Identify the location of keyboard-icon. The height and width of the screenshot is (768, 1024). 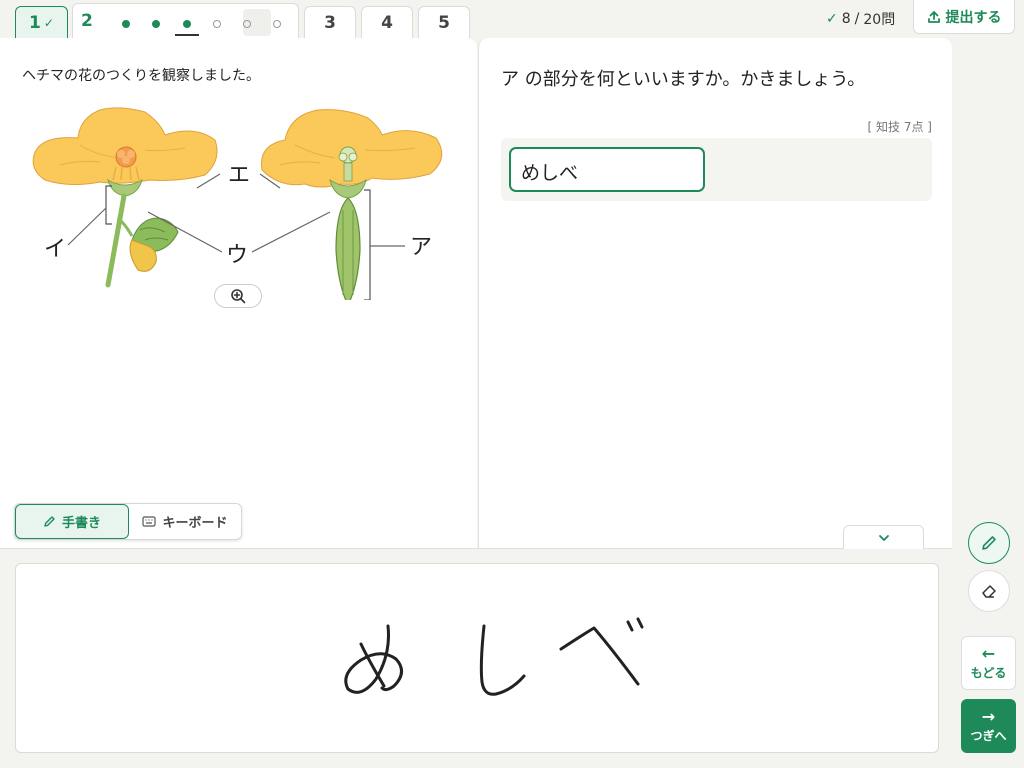
(149, 521).